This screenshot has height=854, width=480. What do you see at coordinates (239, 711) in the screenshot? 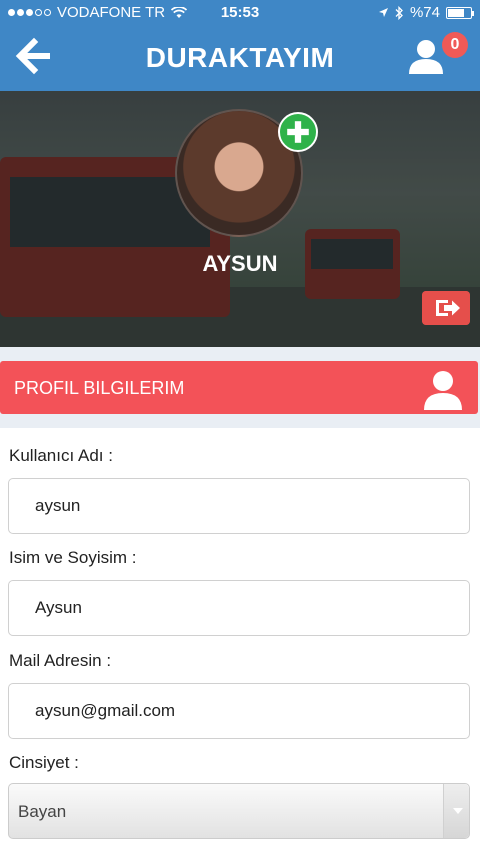
I see `email-field: aysun@gmail.com` at bounding box center [239, 711].